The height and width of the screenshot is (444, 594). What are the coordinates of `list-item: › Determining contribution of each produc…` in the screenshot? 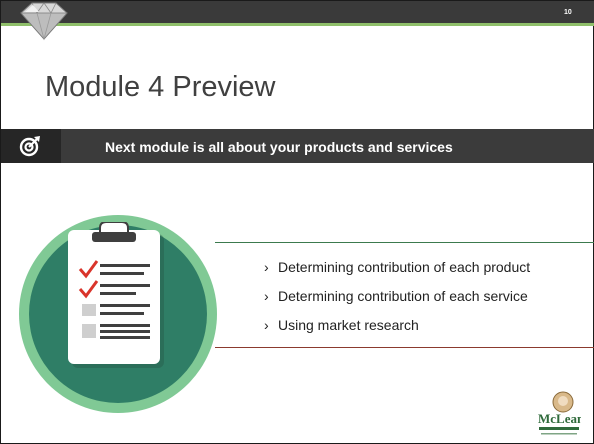 It's located at (397, 273).